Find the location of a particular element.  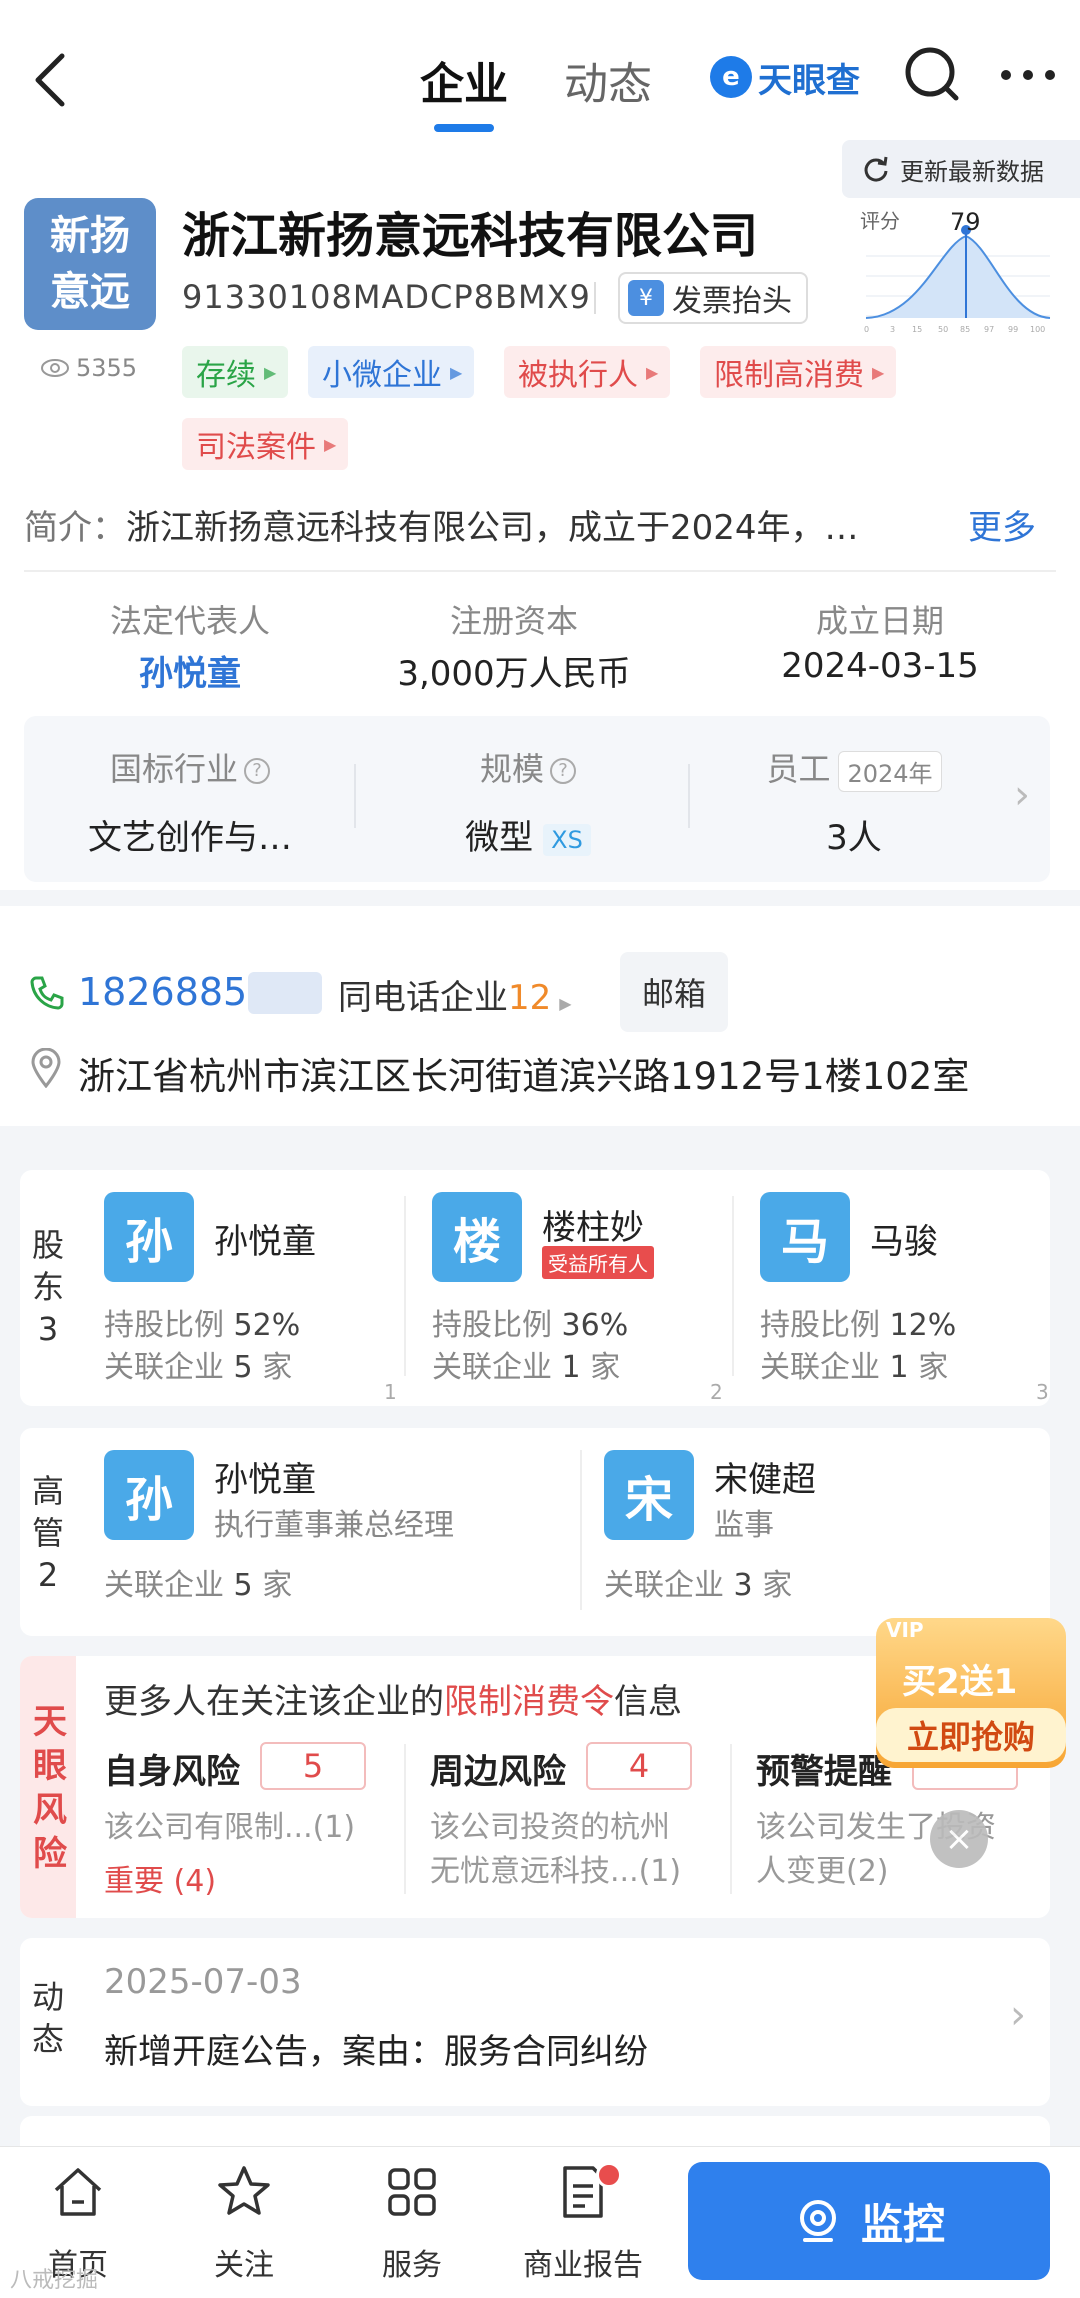

promo-buy-button: 立即抢购 is located at coordinates (971, 1735).